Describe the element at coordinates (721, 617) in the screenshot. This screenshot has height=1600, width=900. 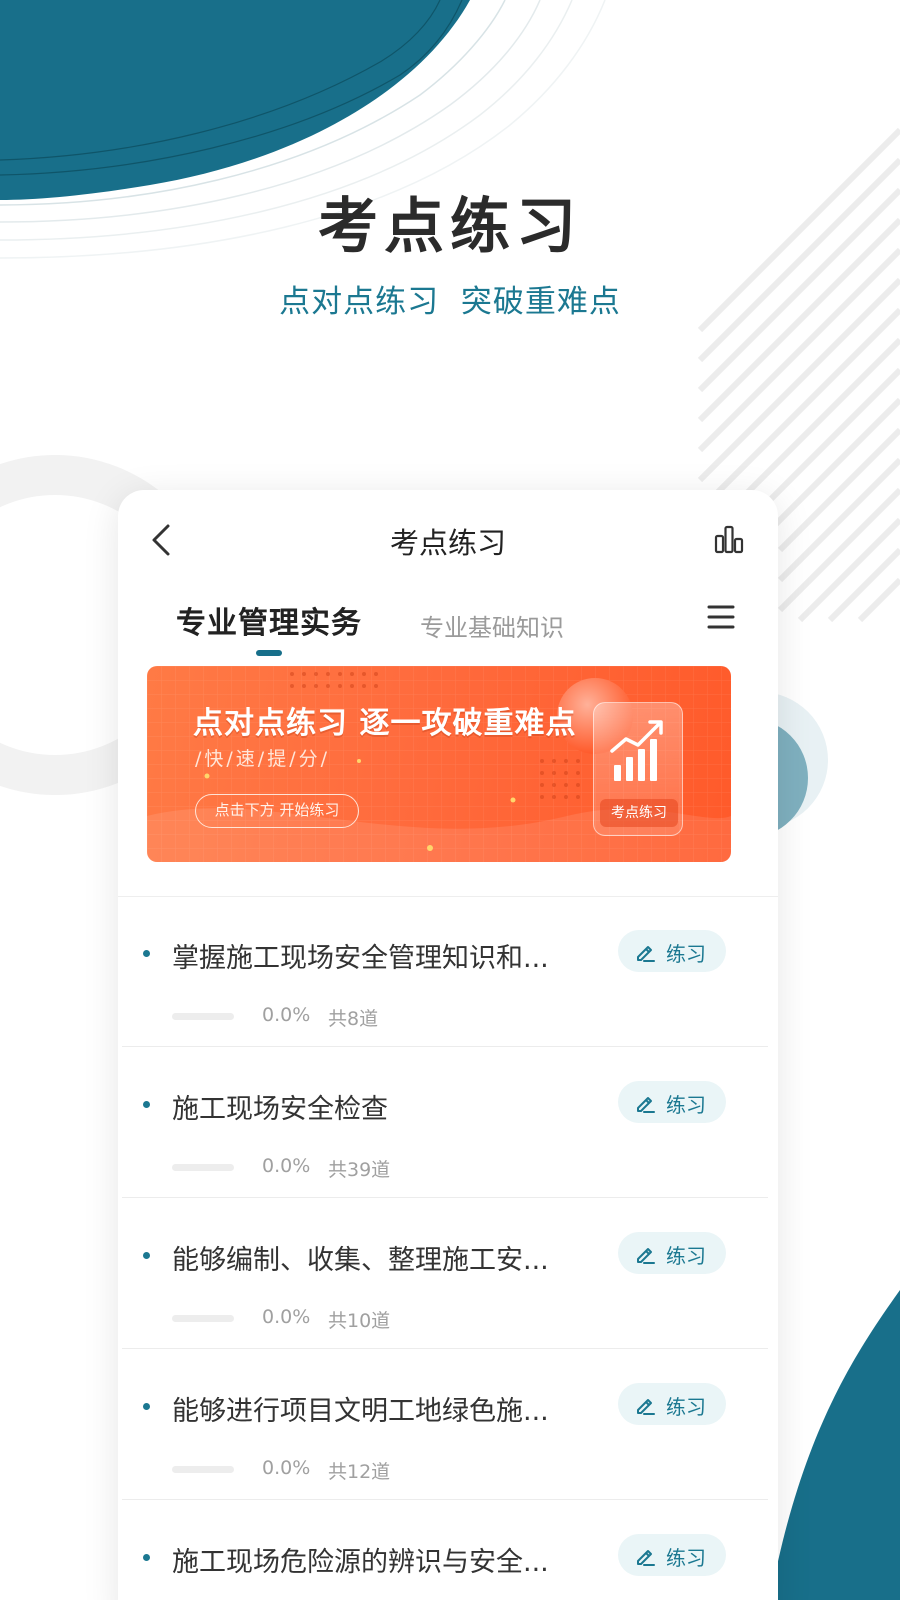
I see `hamburger-menu-icon` at that location.